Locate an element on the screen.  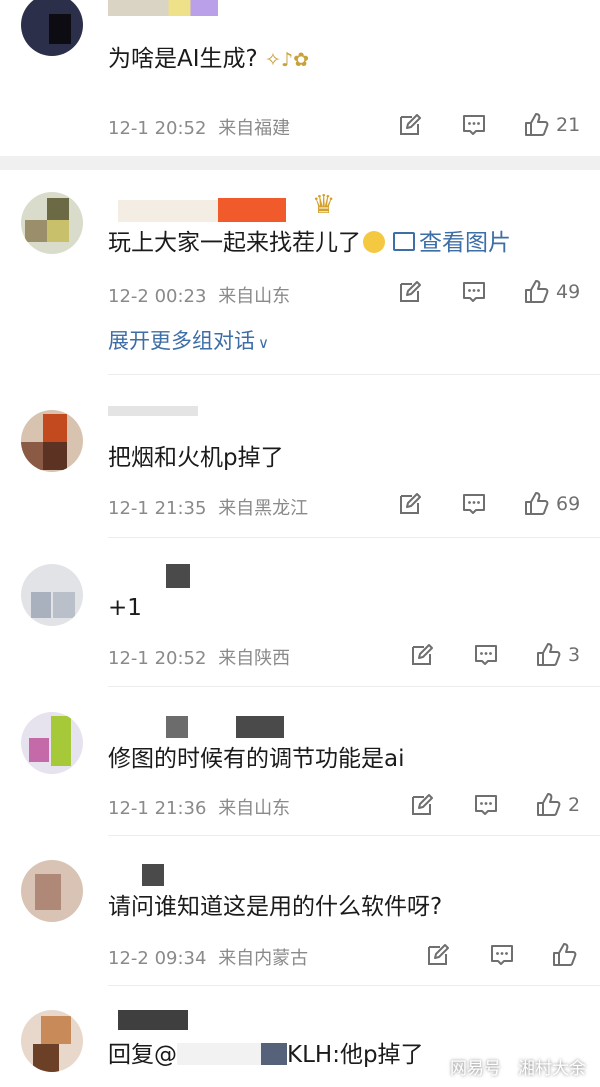
watermark-left: 网易号 is located at coordinates (475, 1069).